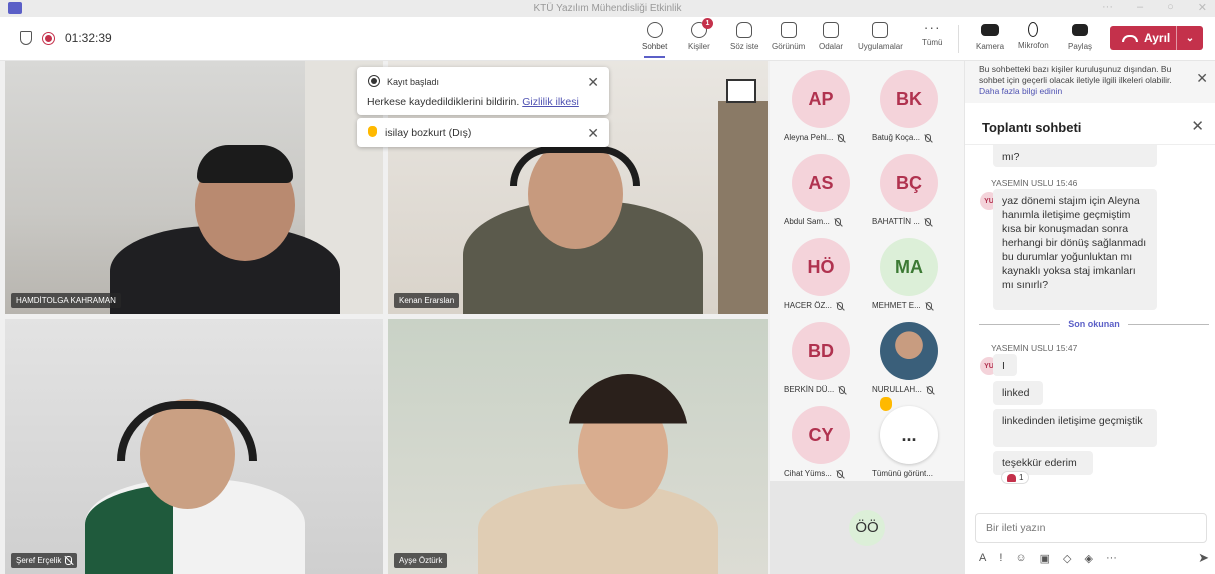 This screenshot has width=1215, height=574. Describe the element at coordinates (550, 102) in the screenshot. I see `privacy-link: Gizlilik ilkesi` at that location.